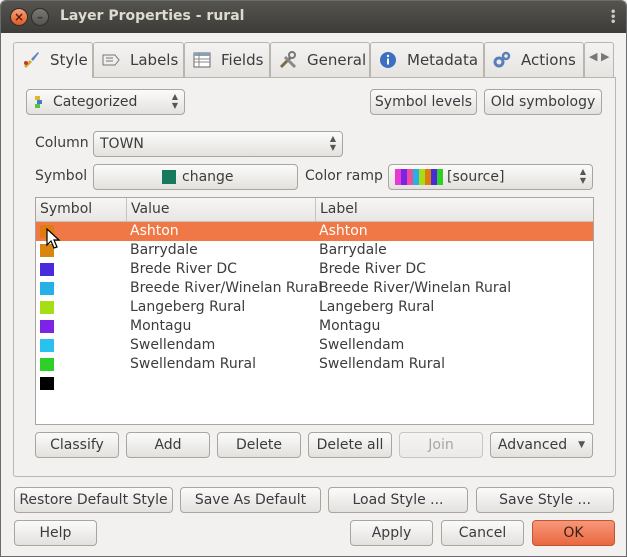 The image size is (627, 557). What do you see at coordinates (423, 102) in the screenshot?
I see `symbol-levels-button: Symbol levels` at bounding box center [423, 102].